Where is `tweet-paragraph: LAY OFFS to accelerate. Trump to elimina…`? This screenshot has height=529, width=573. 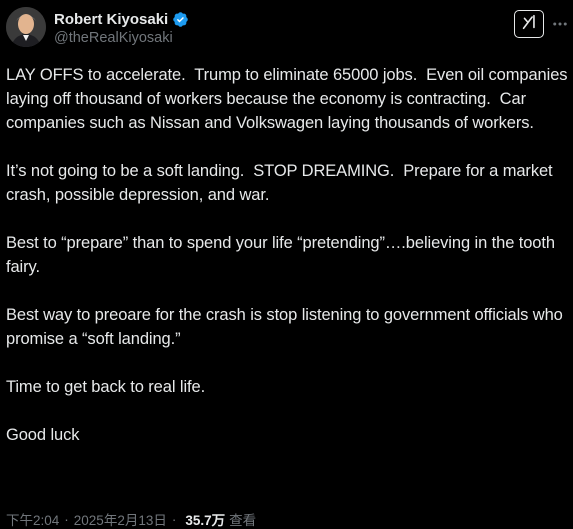
tweet-paragraph: LAY OFFS to accelerate. Trump to elimina… is located at coordinates (289, 99).